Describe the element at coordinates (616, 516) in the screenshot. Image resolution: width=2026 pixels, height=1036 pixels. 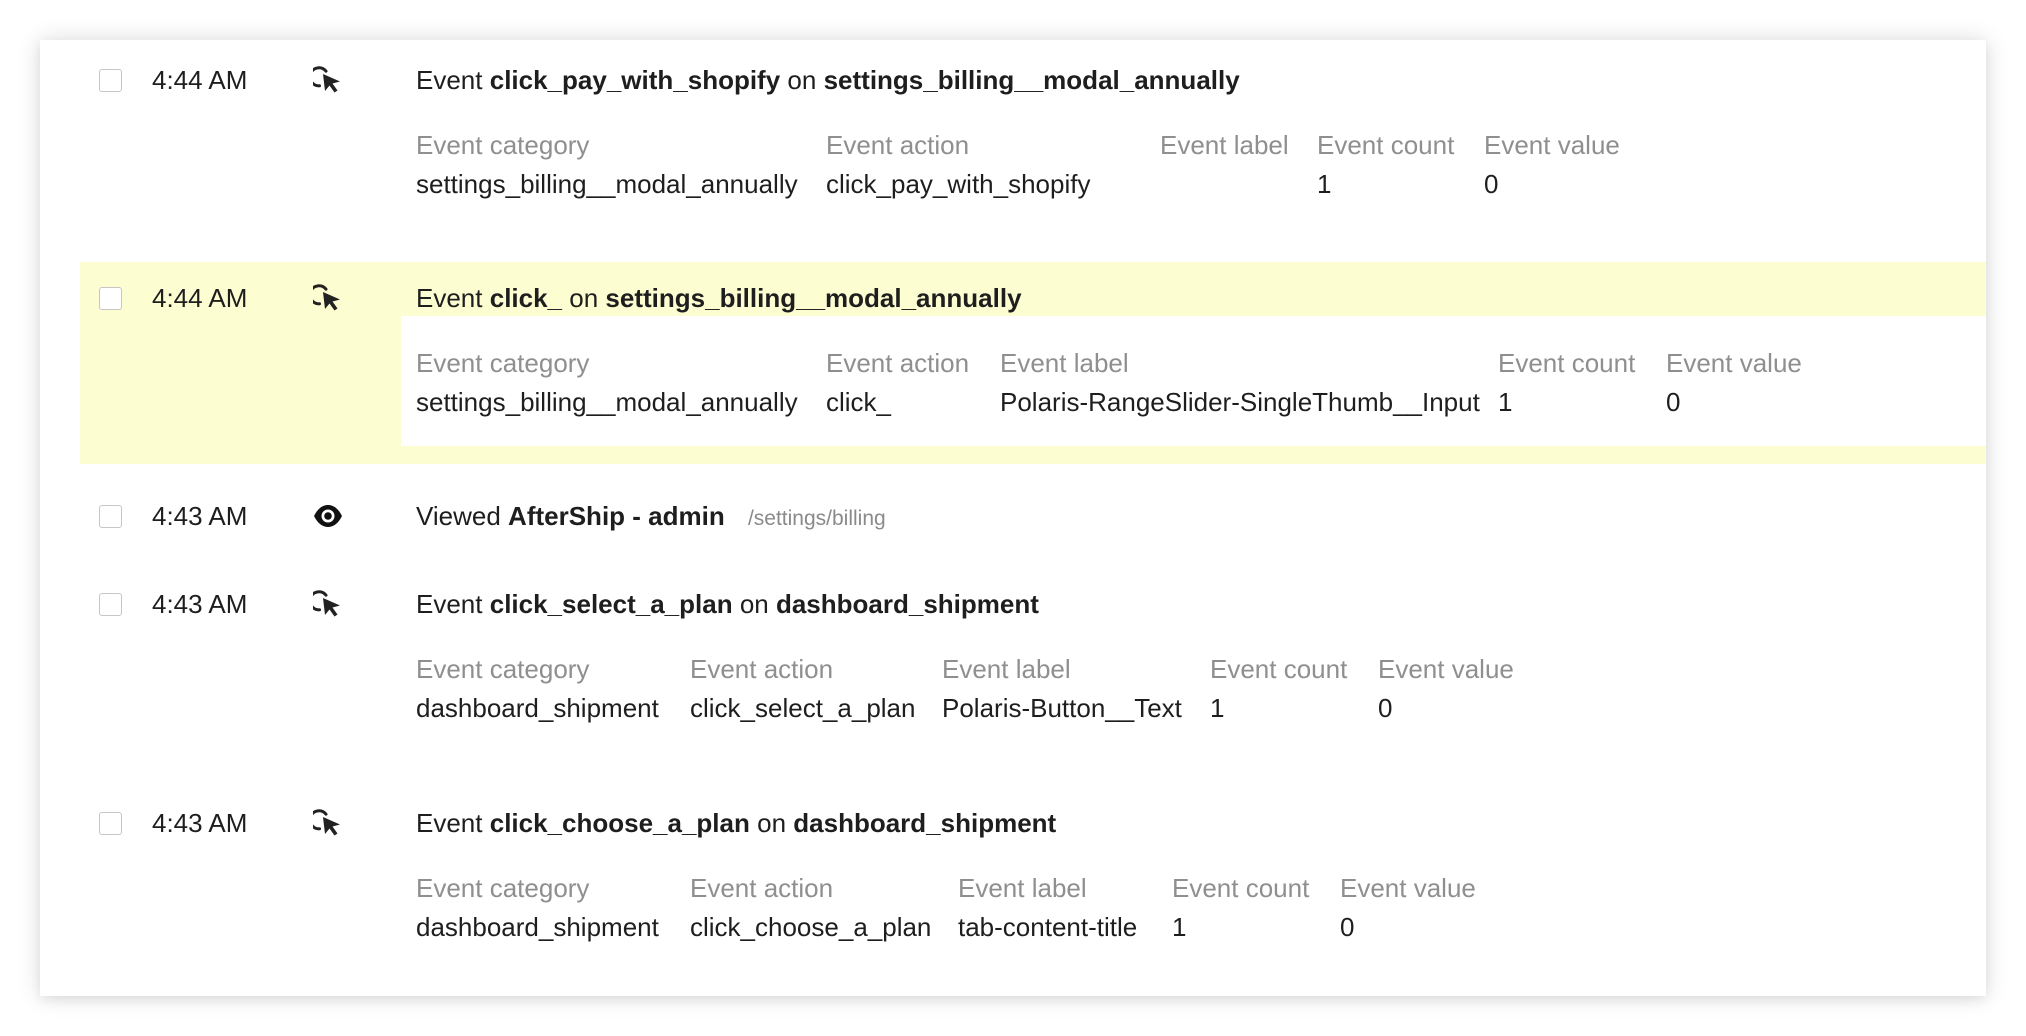
I see `page-title: AfterShip - admin` at that location.